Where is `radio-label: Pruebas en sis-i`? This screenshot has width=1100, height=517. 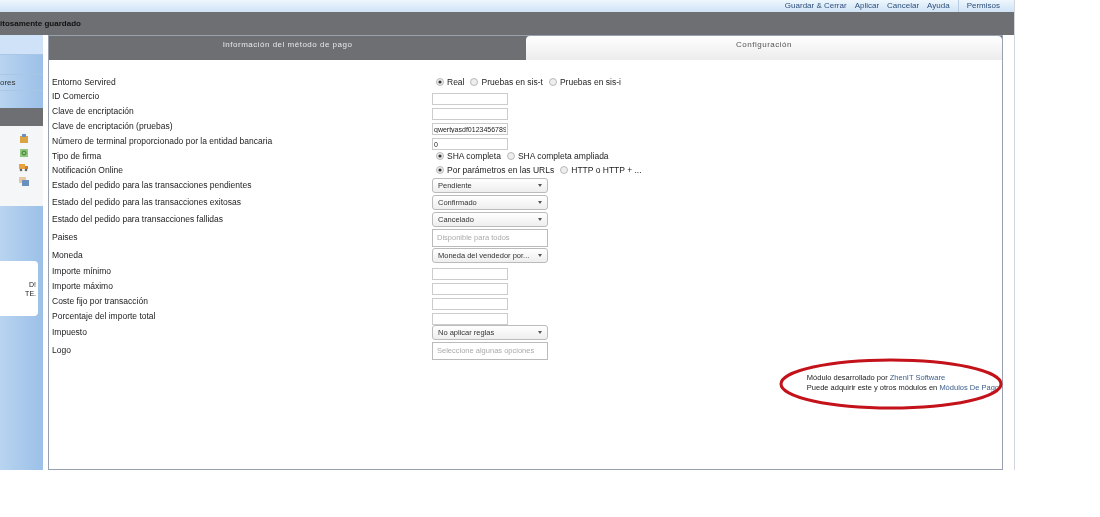 radio-label: Pruebas en sis-i is located at coordinates (590, 82).